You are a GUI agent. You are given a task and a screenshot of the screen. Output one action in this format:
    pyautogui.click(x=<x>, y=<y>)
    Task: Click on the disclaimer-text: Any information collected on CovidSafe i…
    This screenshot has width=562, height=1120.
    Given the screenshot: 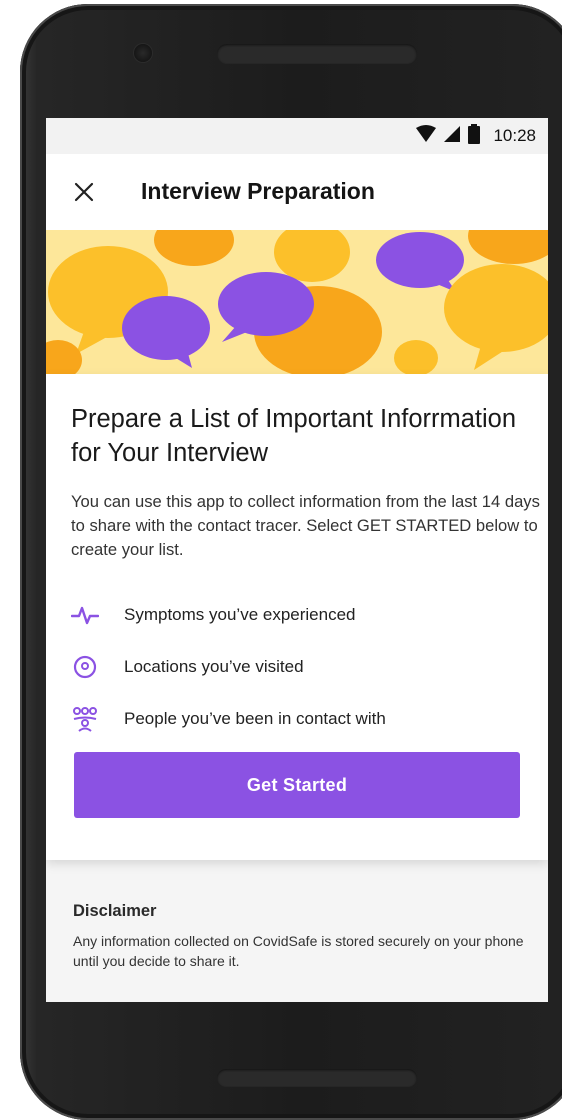 What is the action you would take?
    pyautogui.click(x=298, y=951)
    